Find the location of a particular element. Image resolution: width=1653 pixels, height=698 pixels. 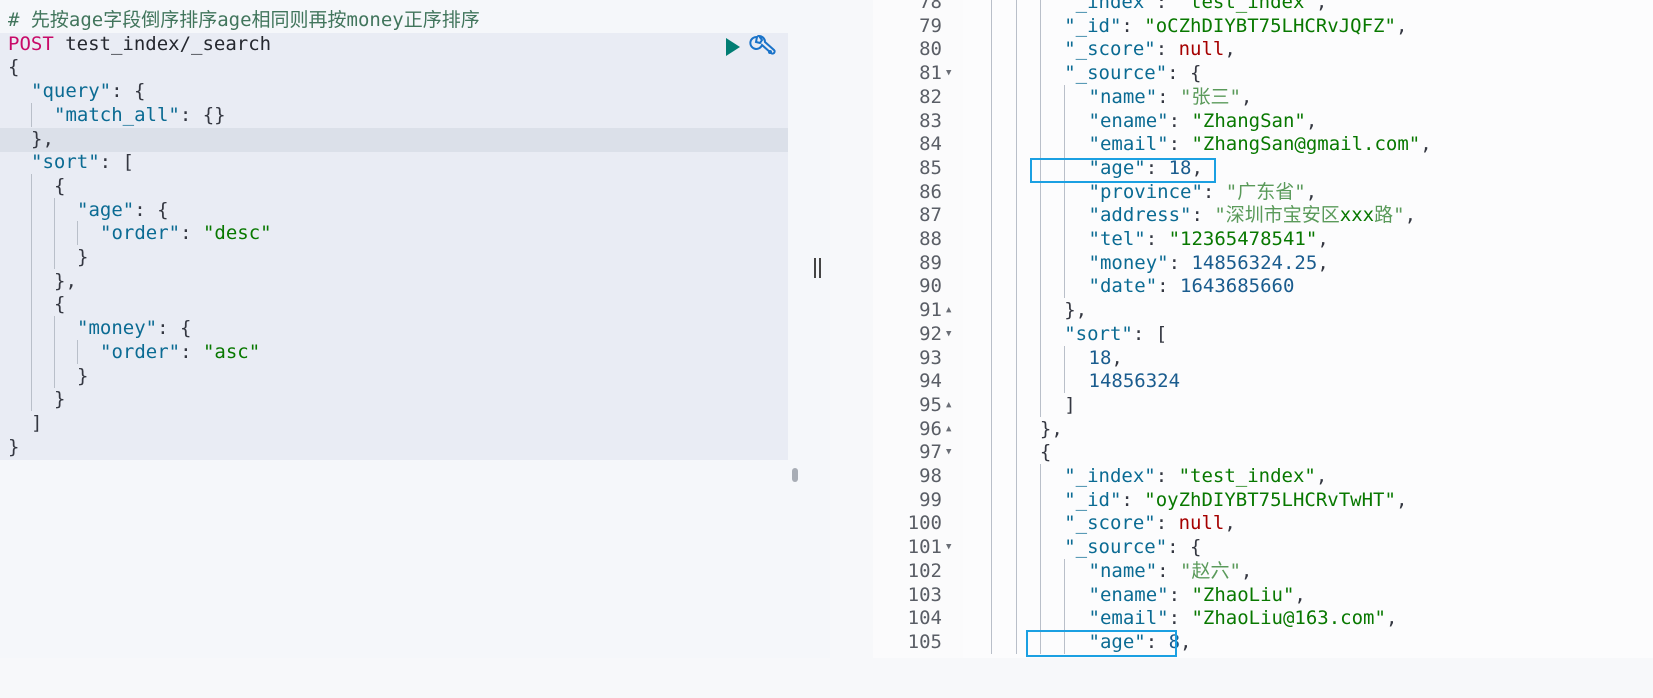

code-line: 18, is located at coordinates (1045, 357).